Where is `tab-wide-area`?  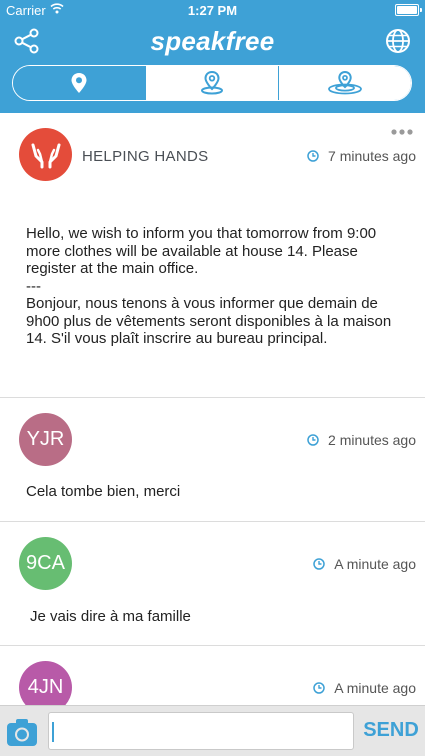 tab-wide-area is located at coordinates (344, 83).